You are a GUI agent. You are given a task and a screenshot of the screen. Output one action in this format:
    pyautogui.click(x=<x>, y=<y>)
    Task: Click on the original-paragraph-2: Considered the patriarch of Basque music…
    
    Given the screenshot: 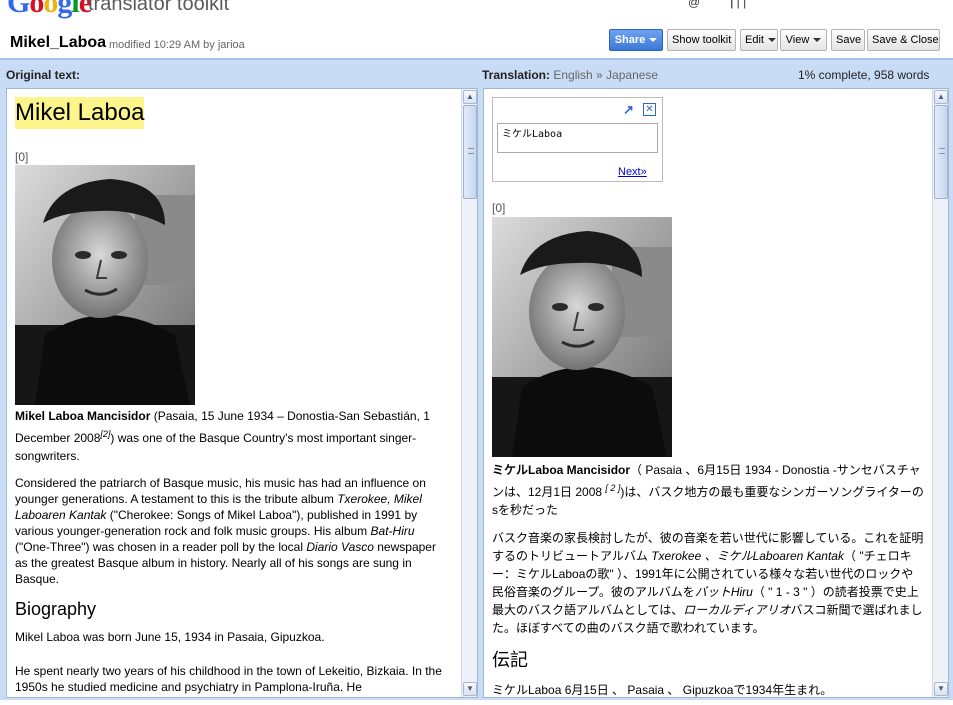 What is the action you would take?
    pyautogui.click(x=233, y=531)
    